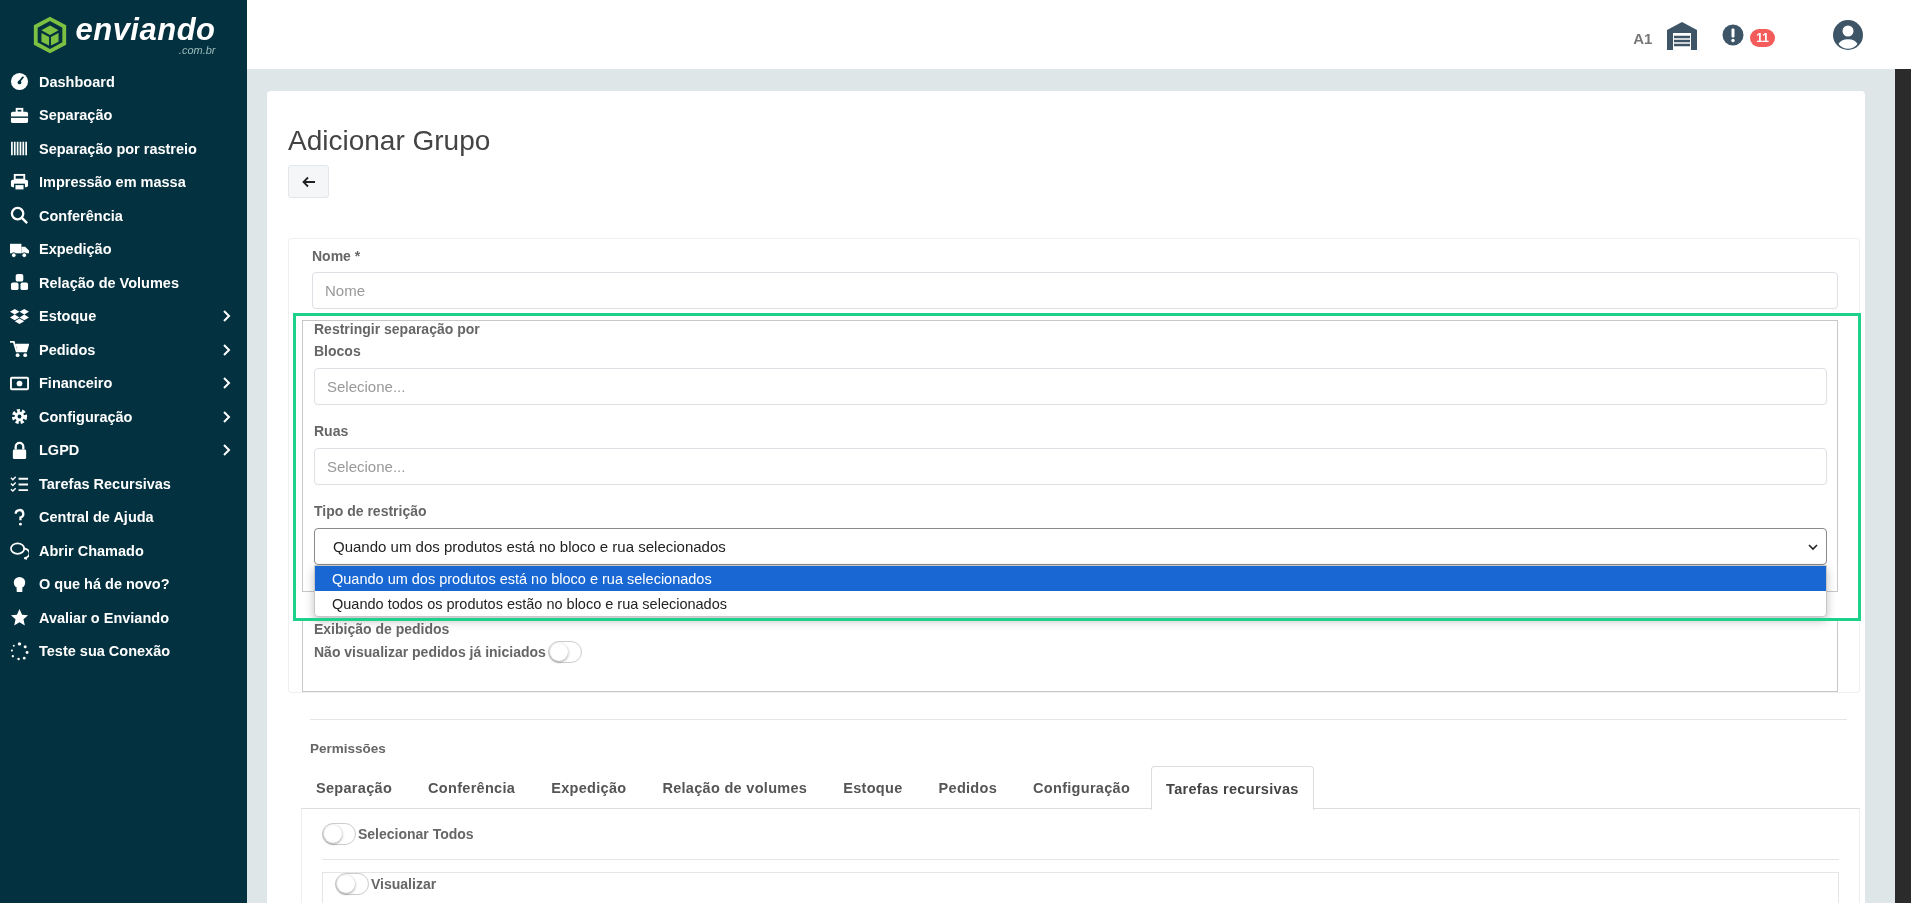 This screenshot has width=1911, height=903. I want to click on briefcase-icon, so click(19, 115).